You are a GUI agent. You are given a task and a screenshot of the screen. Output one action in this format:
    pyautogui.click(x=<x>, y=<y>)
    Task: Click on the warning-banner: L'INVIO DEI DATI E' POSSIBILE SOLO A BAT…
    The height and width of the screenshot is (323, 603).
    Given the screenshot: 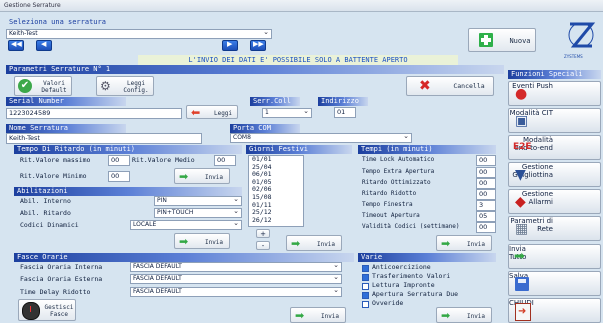 What is the action you would take?
    pyautogui.click(x=298, y=60)
    